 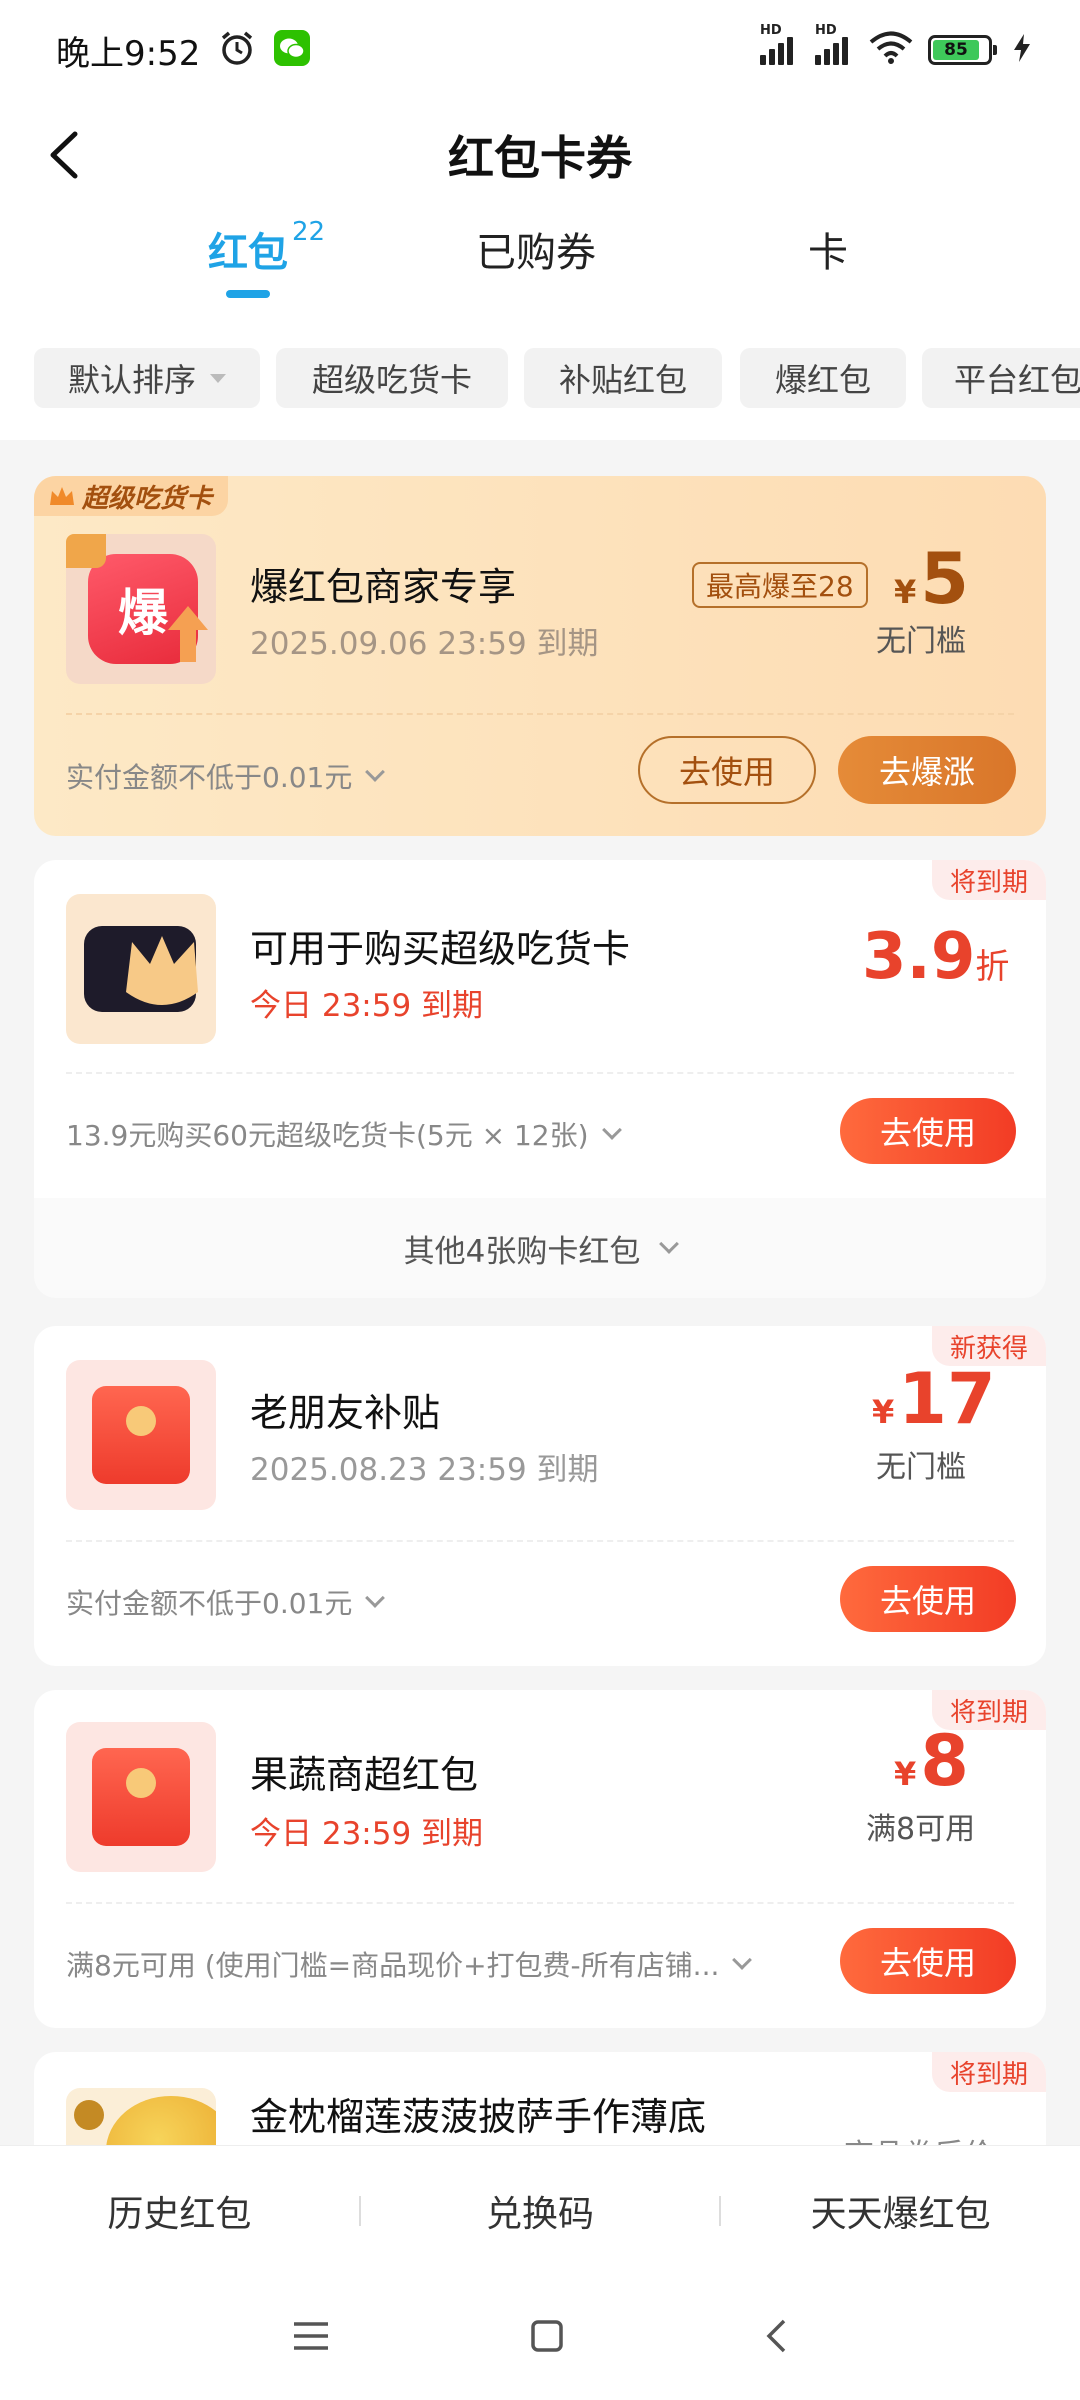 What do you see at coordinates (776, 2338) in the screenshot?
I see `back-icon` at bounding box center [776, 2338].